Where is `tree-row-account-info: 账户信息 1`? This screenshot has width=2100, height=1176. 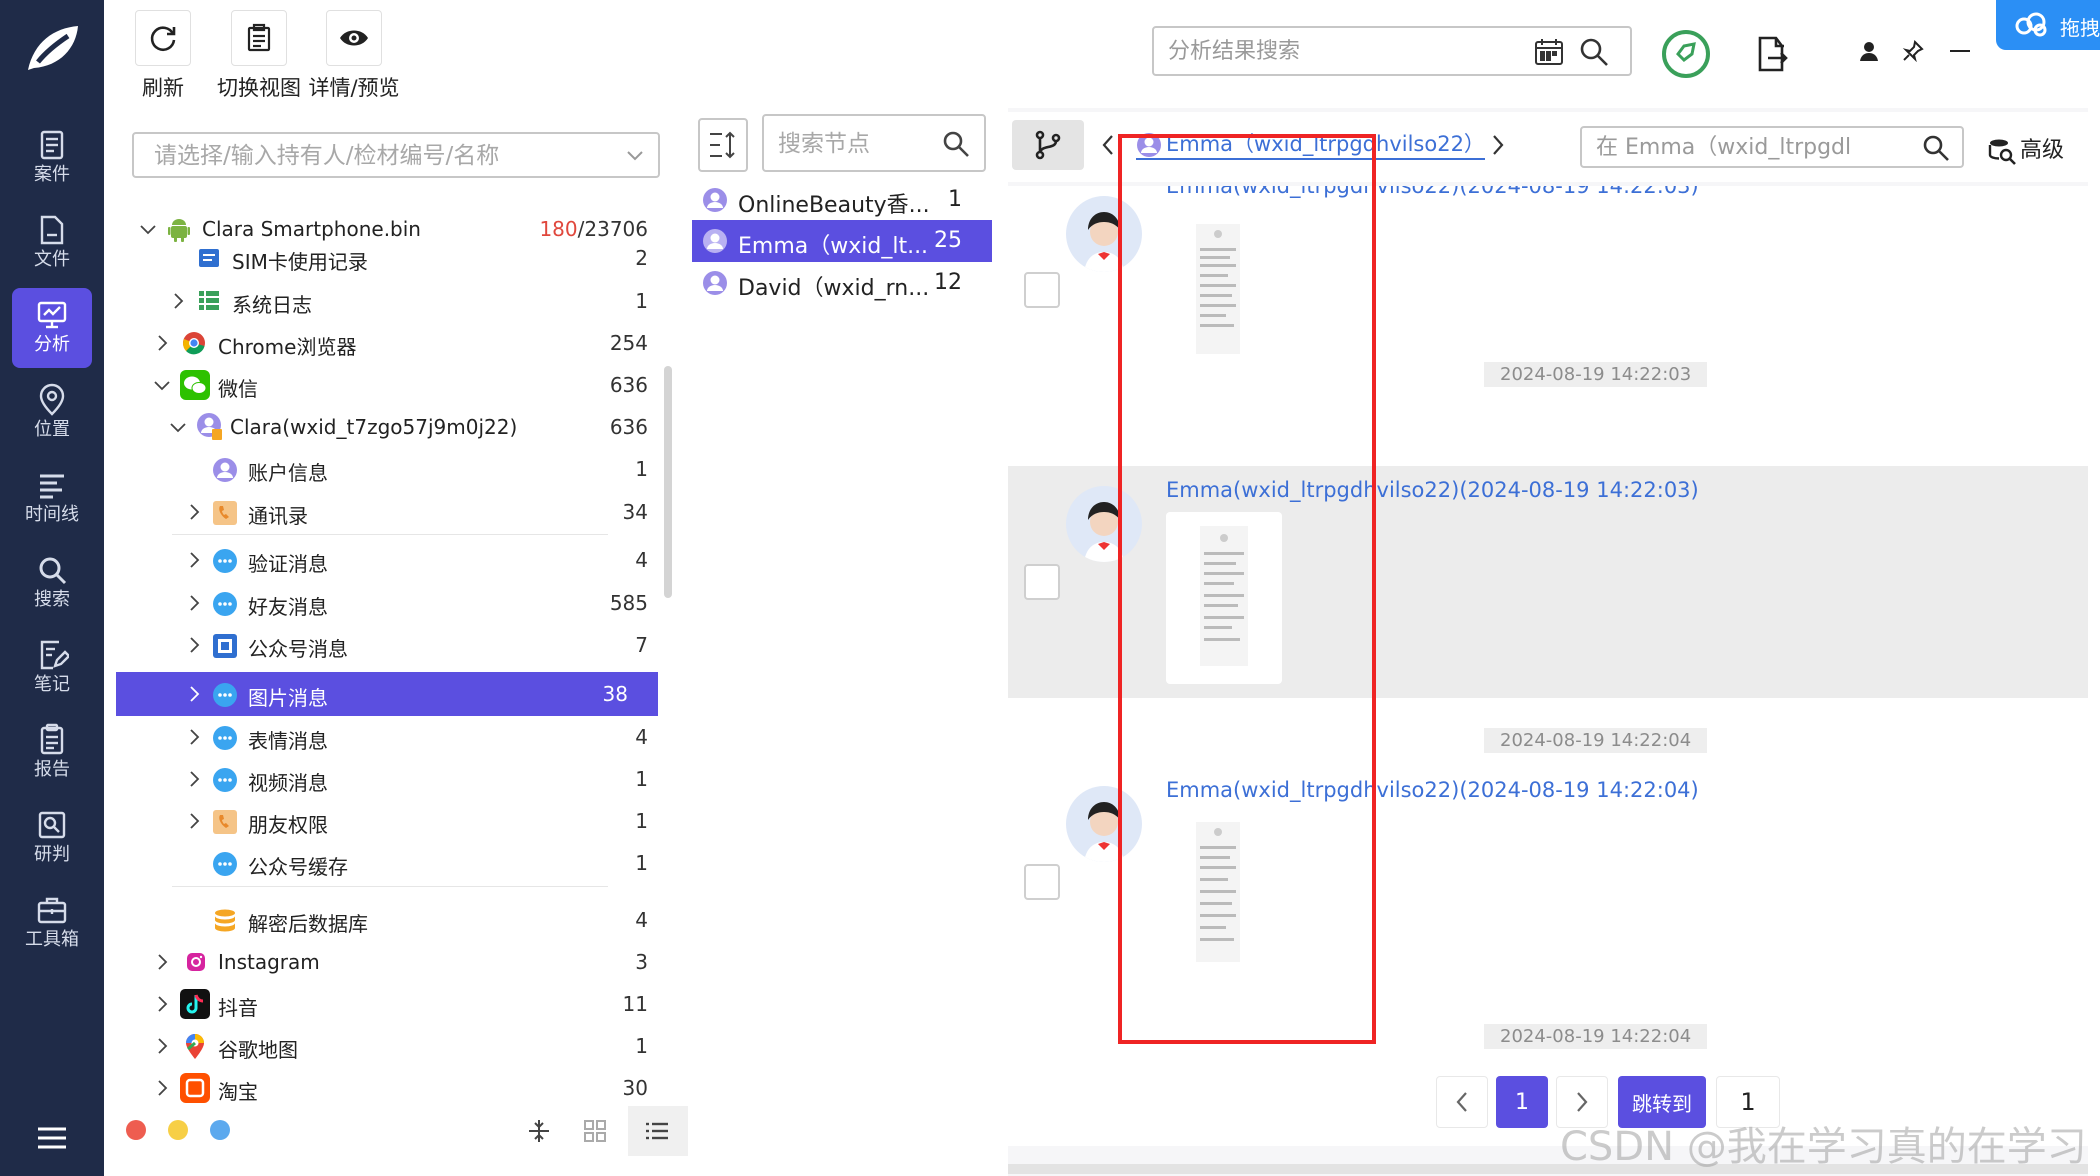 tree-row-account-info: 账户信息 1 is located at coordinates (387, 469).